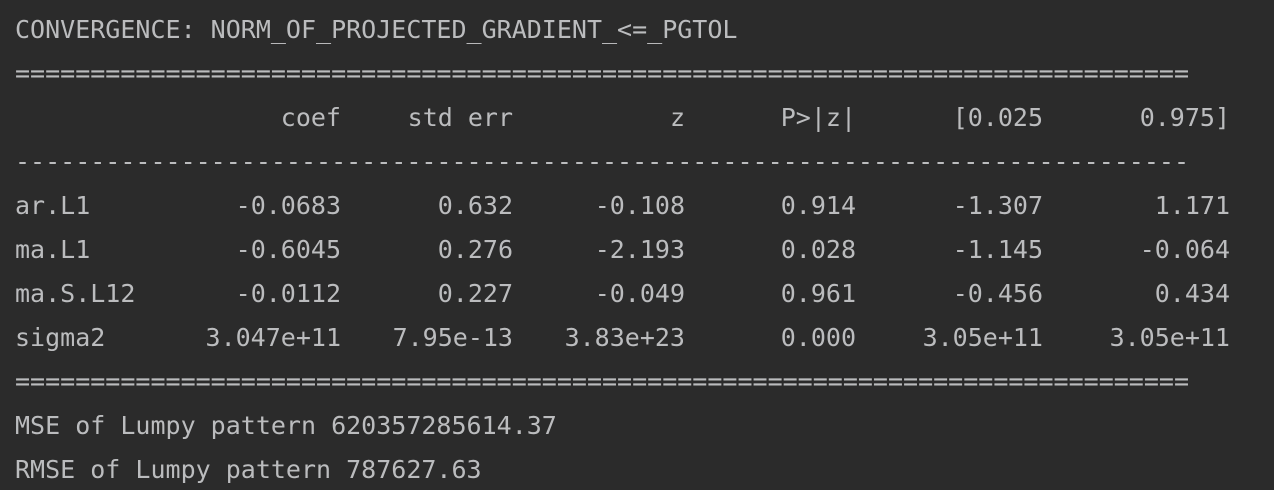 Image resolution: width=1274 pixels, height=490 pixels. Describe the element at coordinates (997, 205) in the screenshot. I see `cell-ci-lower: -1.307` at that location.